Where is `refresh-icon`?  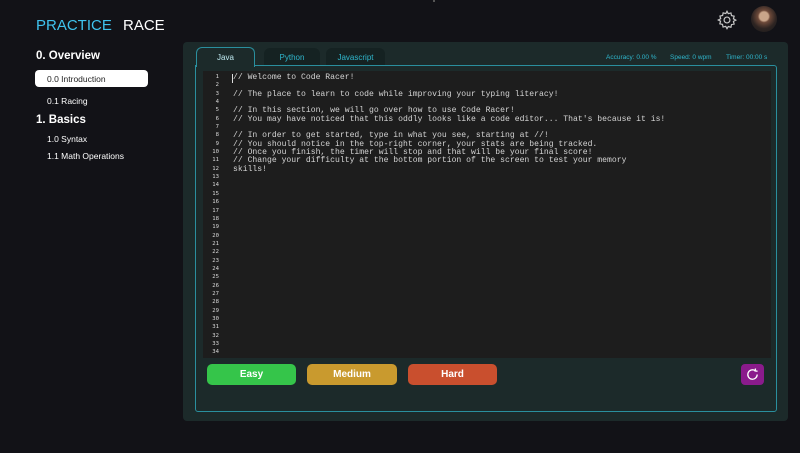 refresh-icon is located at coordinates (752, 374).